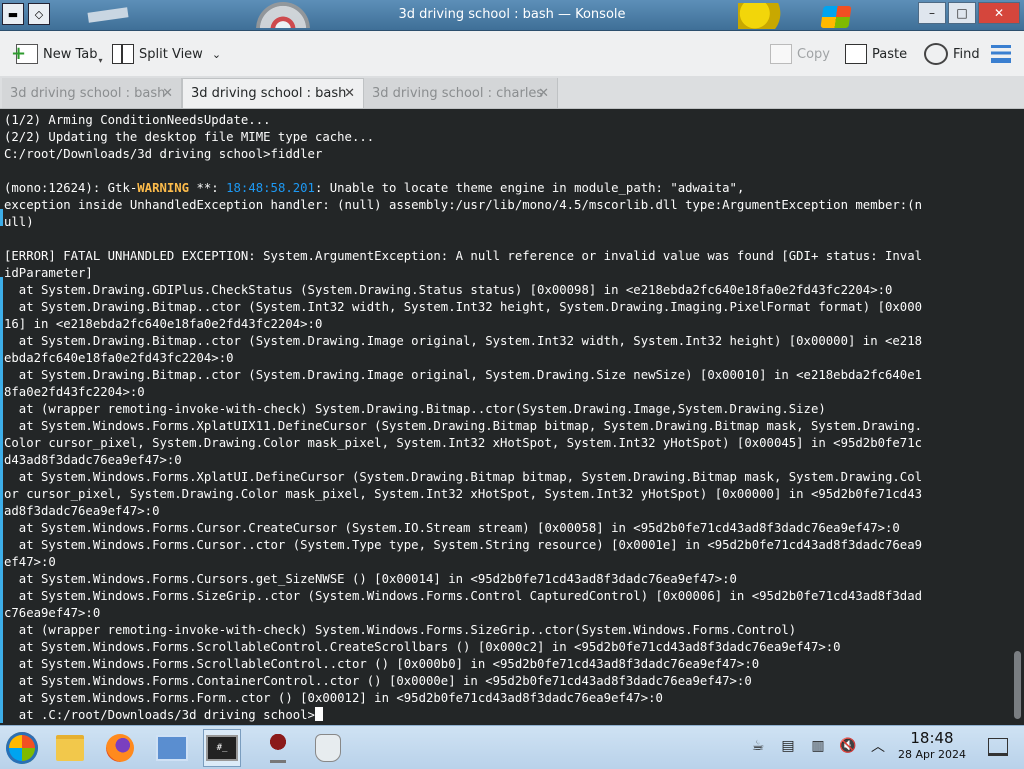 This screenshot has width=1024, height=769. I want to click on volume-muted-icon: 🔇, so click(847, 746).